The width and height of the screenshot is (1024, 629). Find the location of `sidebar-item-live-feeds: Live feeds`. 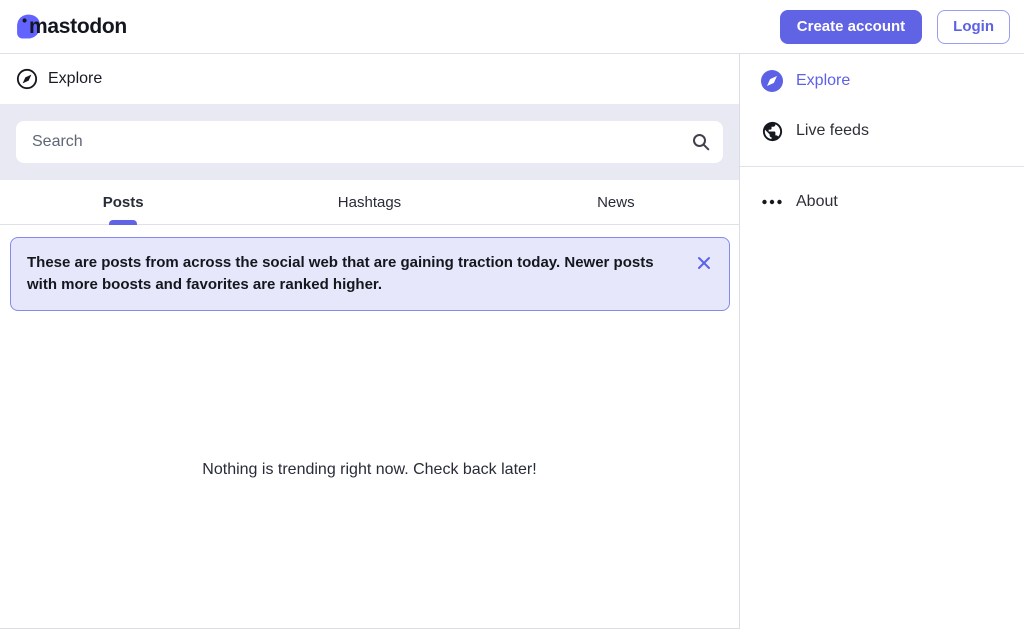

sidebar-item-live-feeds: Live feeds is located at coordinates (882, 131).